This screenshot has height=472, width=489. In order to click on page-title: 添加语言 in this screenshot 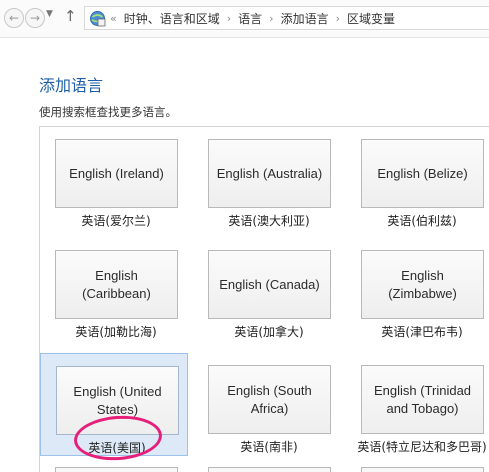, I will do `click(71, 85)`.